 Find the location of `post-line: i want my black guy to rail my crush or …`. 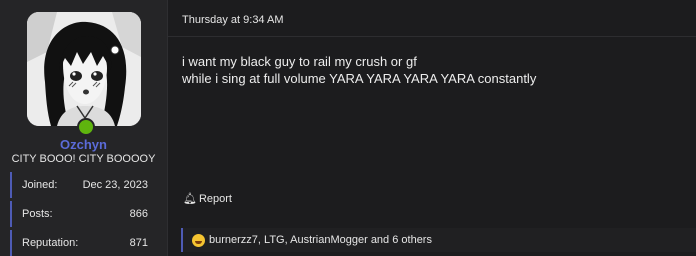

post-line: i want my black guy to rail my crush or … is located at coordinates (299, 61).